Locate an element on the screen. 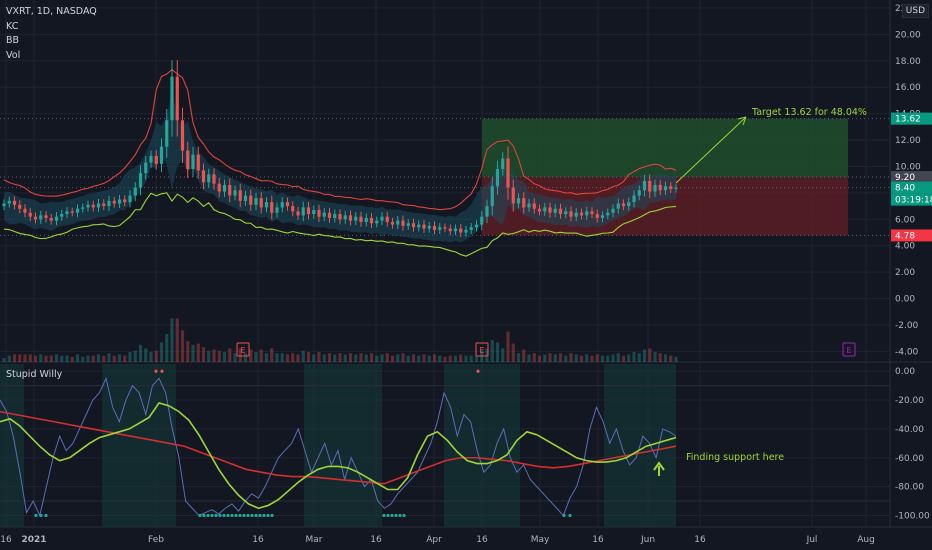  indicator-vol: Vol is located at coordinates (51, 56).